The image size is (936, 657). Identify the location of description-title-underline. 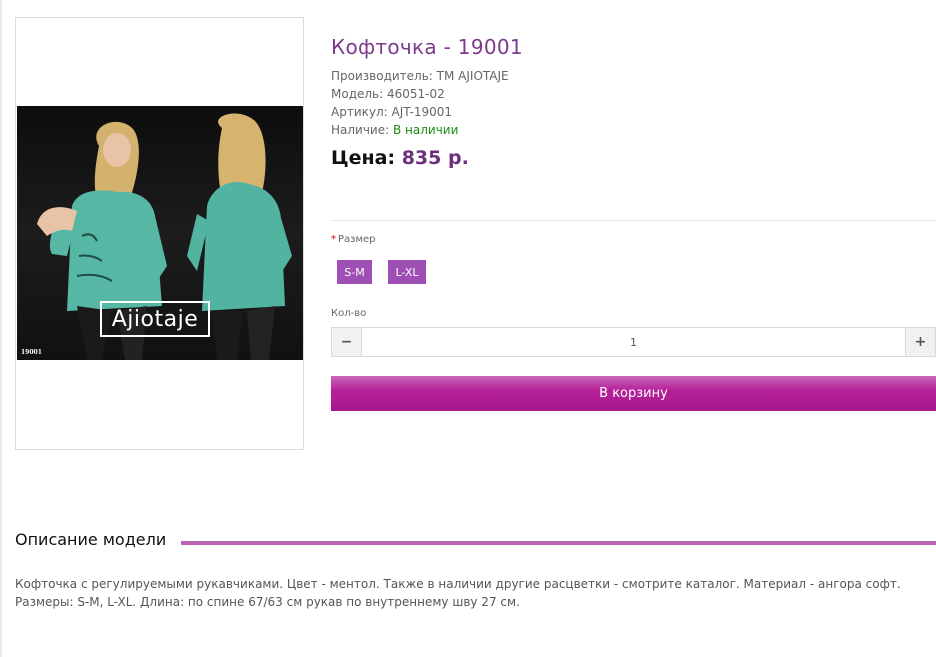
(558, 543).